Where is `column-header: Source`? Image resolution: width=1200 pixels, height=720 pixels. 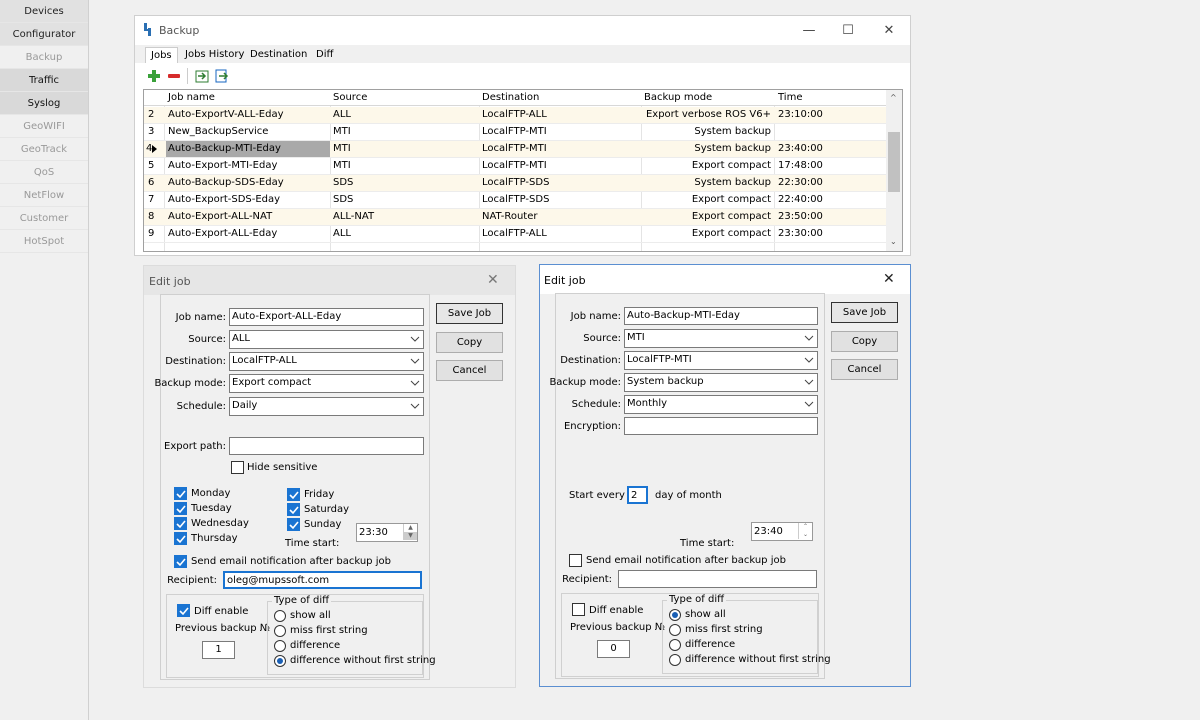
column-header: Source is located at coordinates (350, 97).